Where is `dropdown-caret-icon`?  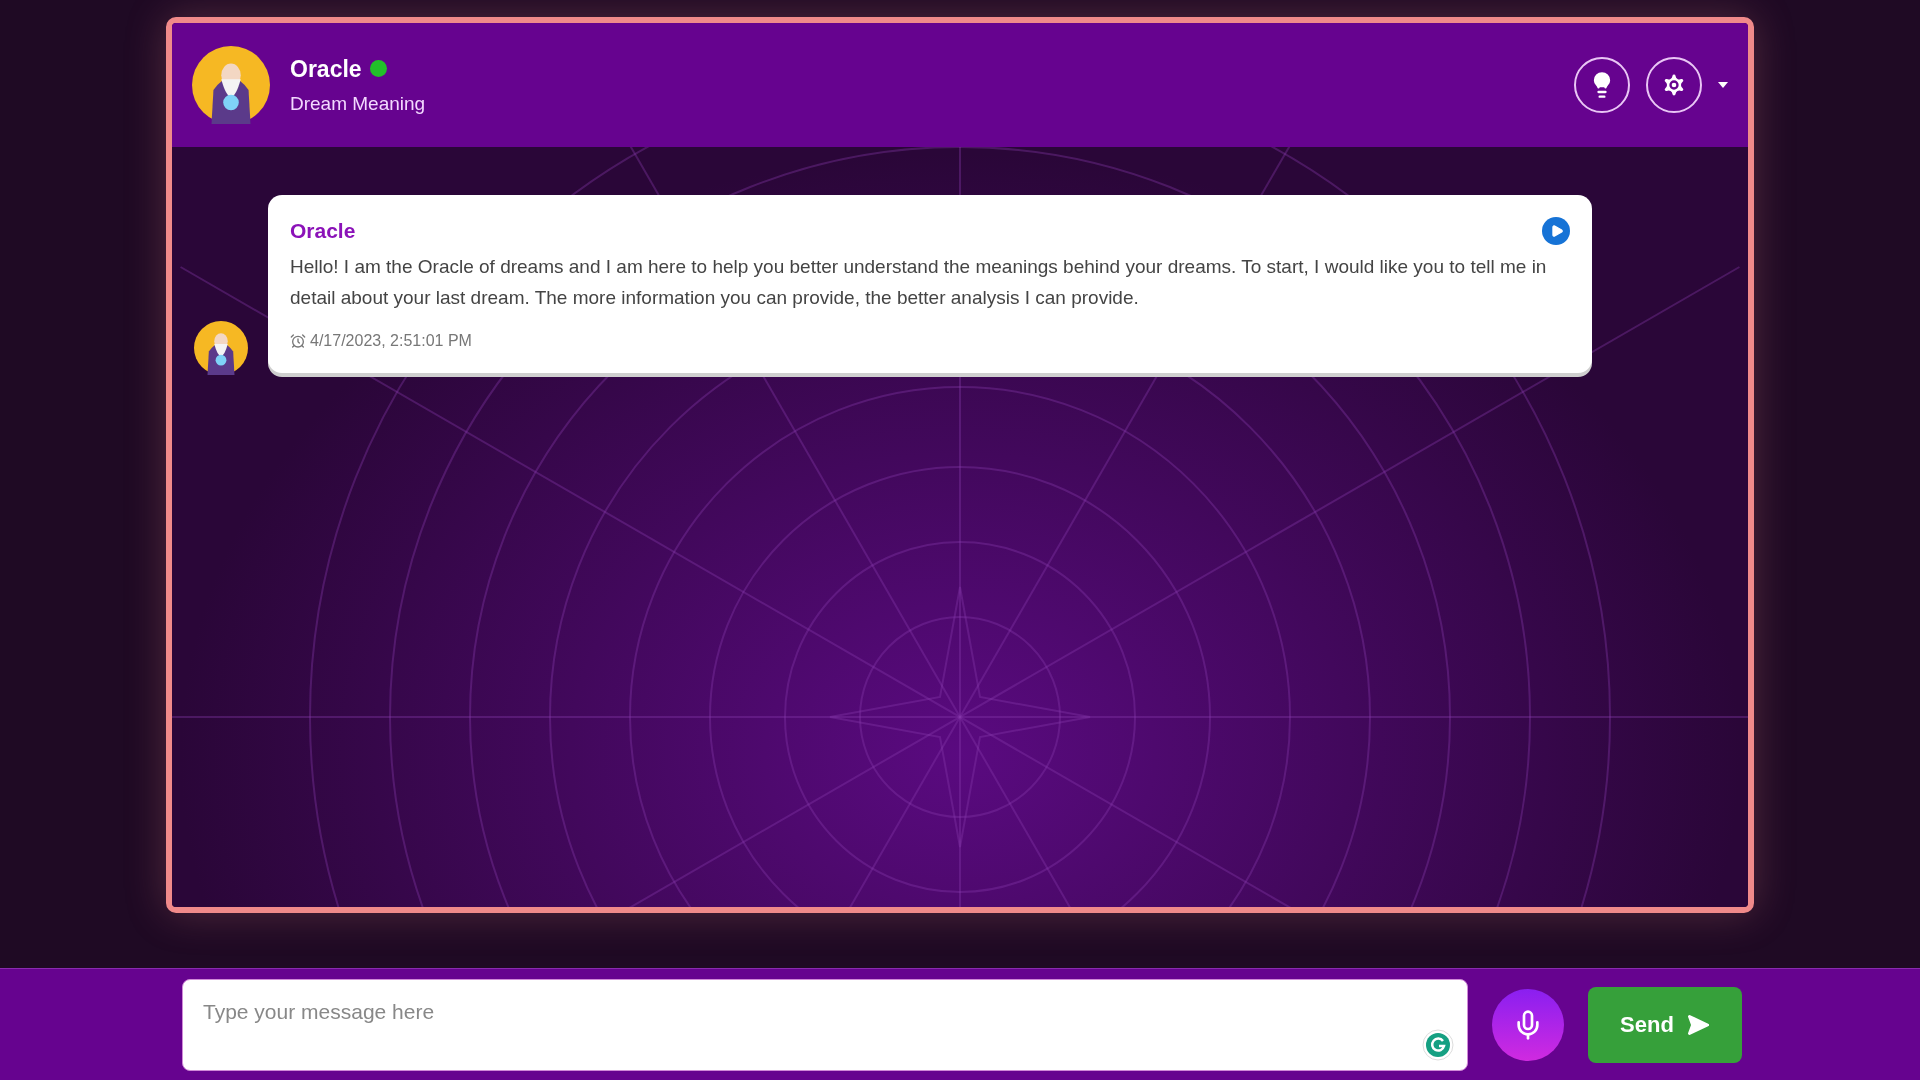 dropdown-caret-icon is located at coordinates (1723, 85).